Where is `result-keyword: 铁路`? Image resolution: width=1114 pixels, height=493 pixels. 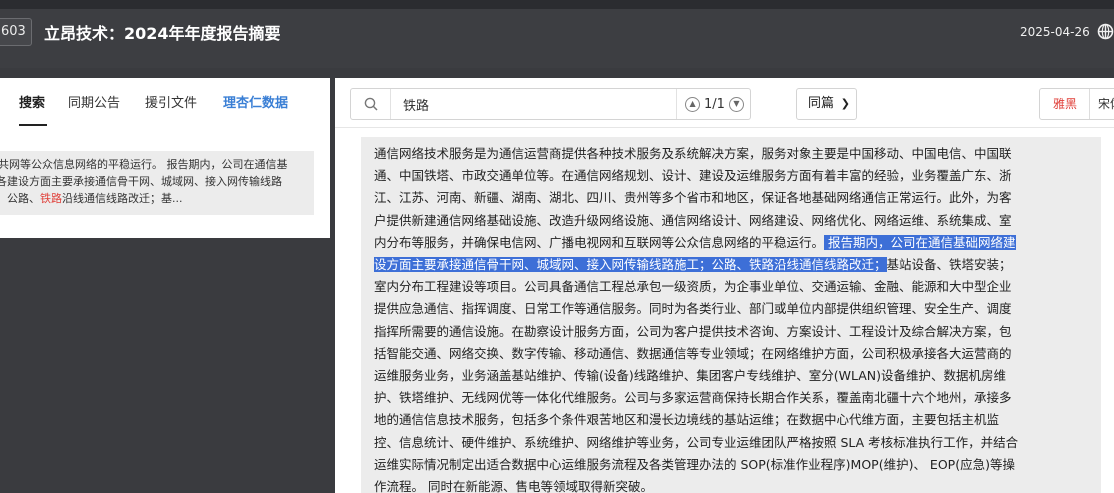
result-keyword: 铁路 is located at coordinates (51, 198).